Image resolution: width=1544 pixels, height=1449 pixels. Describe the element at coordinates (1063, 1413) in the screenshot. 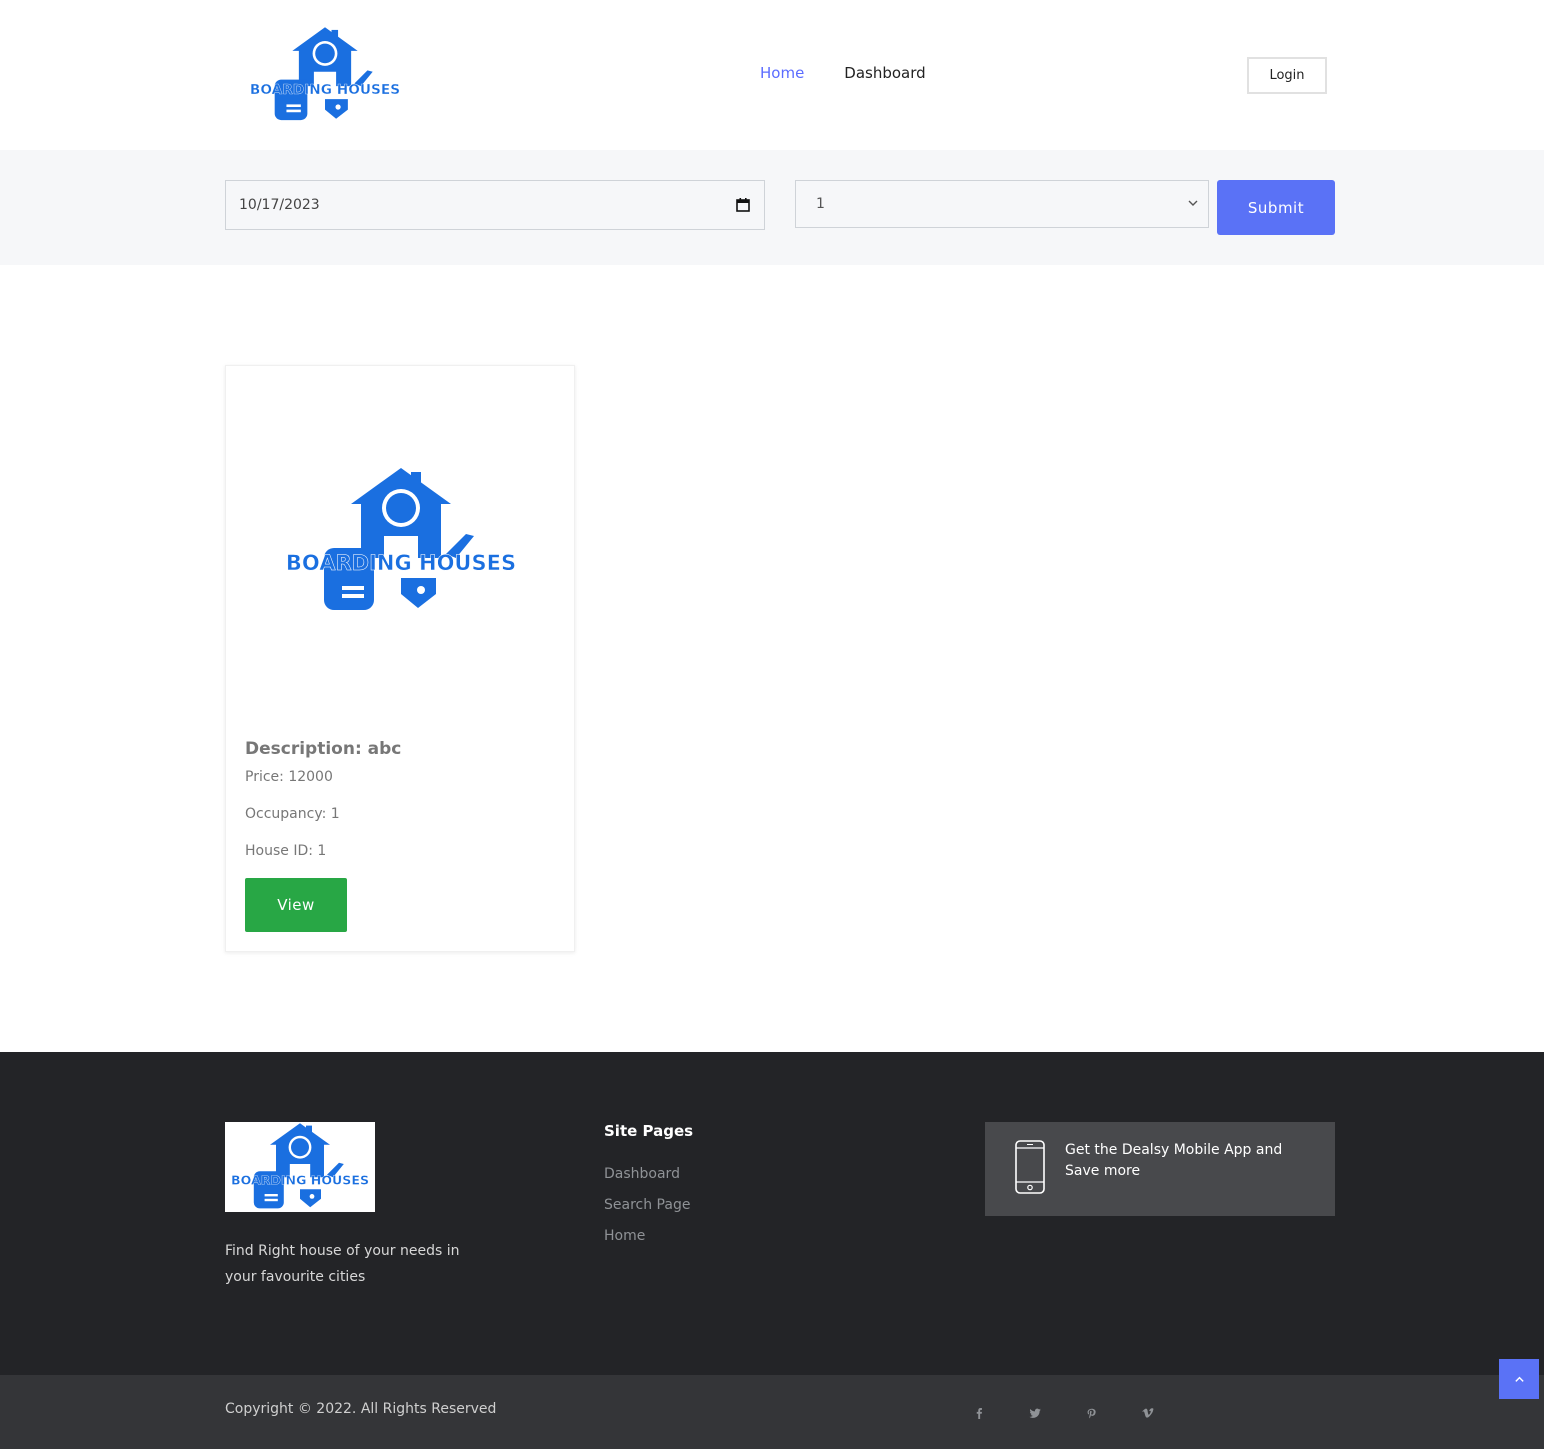

I see `social-links` at that location.